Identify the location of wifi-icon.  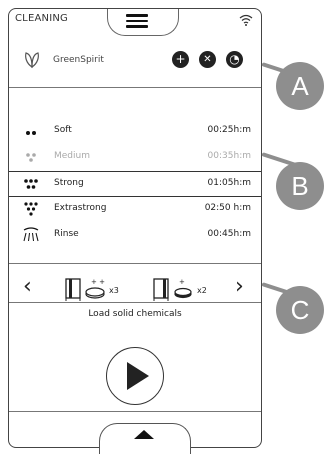
(246, 20).